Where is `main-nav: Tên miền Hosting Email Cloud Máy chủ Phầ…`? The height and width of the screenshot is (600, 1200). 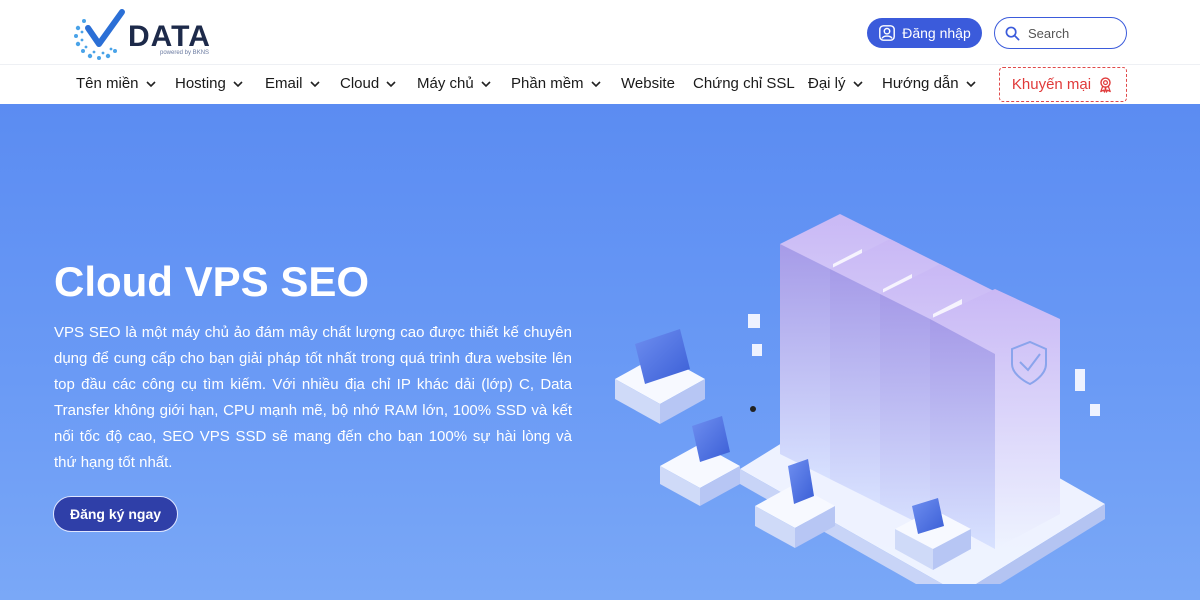
main-nav: Tên miền Hosting Email Cloud Máy chủ Phầ… is located at coordinates (600, 84).